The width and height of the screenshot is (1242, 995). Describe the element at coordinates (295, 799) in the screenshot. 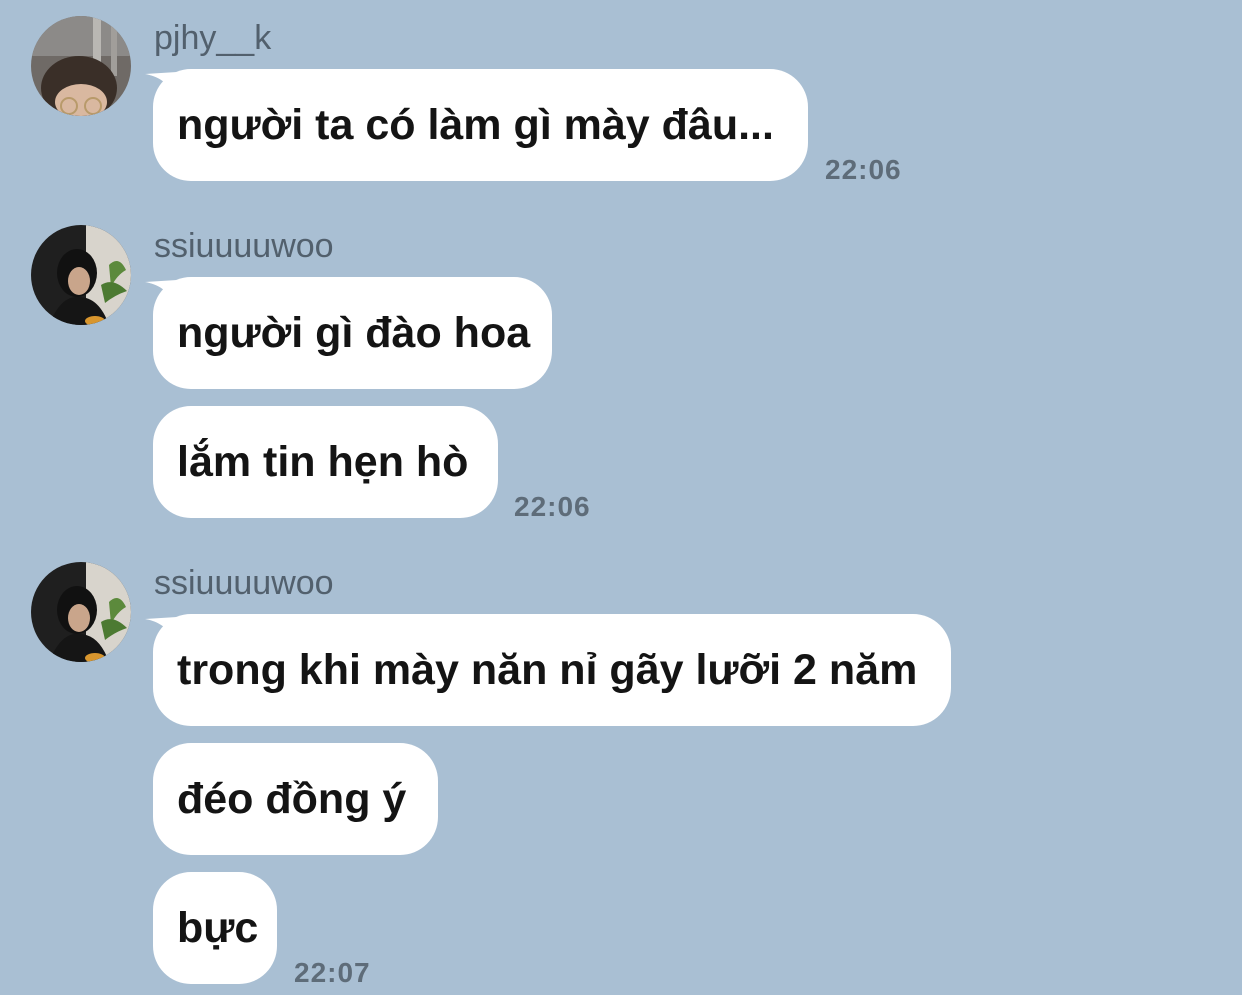

I see `message-bubble: đéo đồng ý` at that location.